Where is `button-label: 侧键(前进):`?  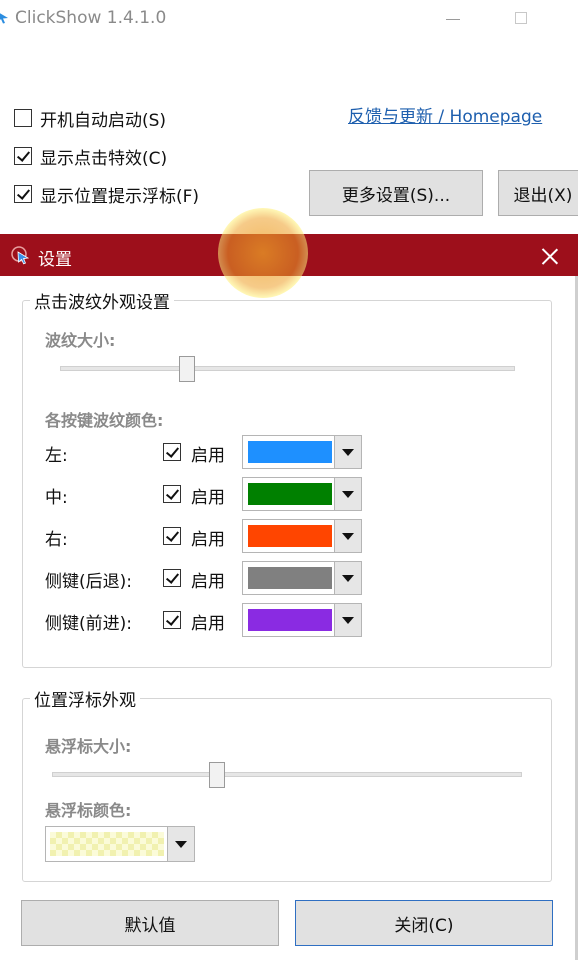
button-label: 侧键(前进): is located at coordinates (88, 624).